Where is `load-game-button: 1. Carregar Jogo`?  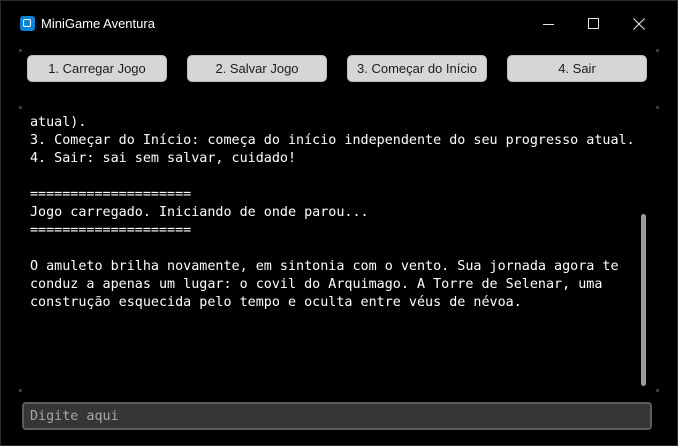
load-game-button: 1. Carregar Jogo is located at coordinates (97, 68).